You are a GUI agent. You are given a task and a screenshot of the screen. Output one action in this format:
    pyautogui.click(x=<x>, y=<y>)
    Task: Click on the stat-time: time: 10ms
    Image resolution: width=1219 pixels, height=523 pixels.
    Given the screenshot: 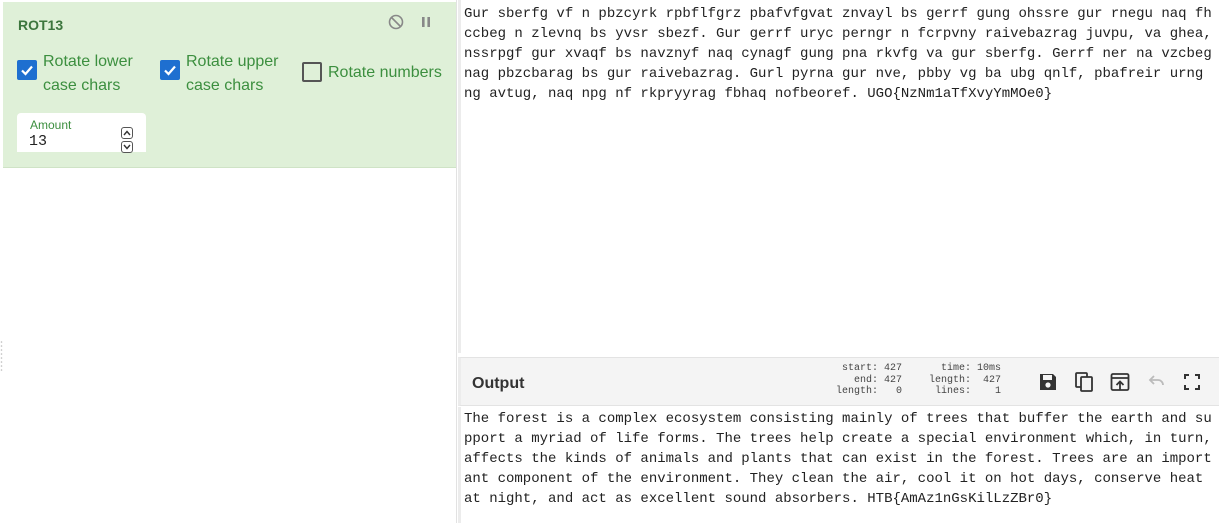 What is the action you would take?
    pyautogui.click(x=971, y=368)
    